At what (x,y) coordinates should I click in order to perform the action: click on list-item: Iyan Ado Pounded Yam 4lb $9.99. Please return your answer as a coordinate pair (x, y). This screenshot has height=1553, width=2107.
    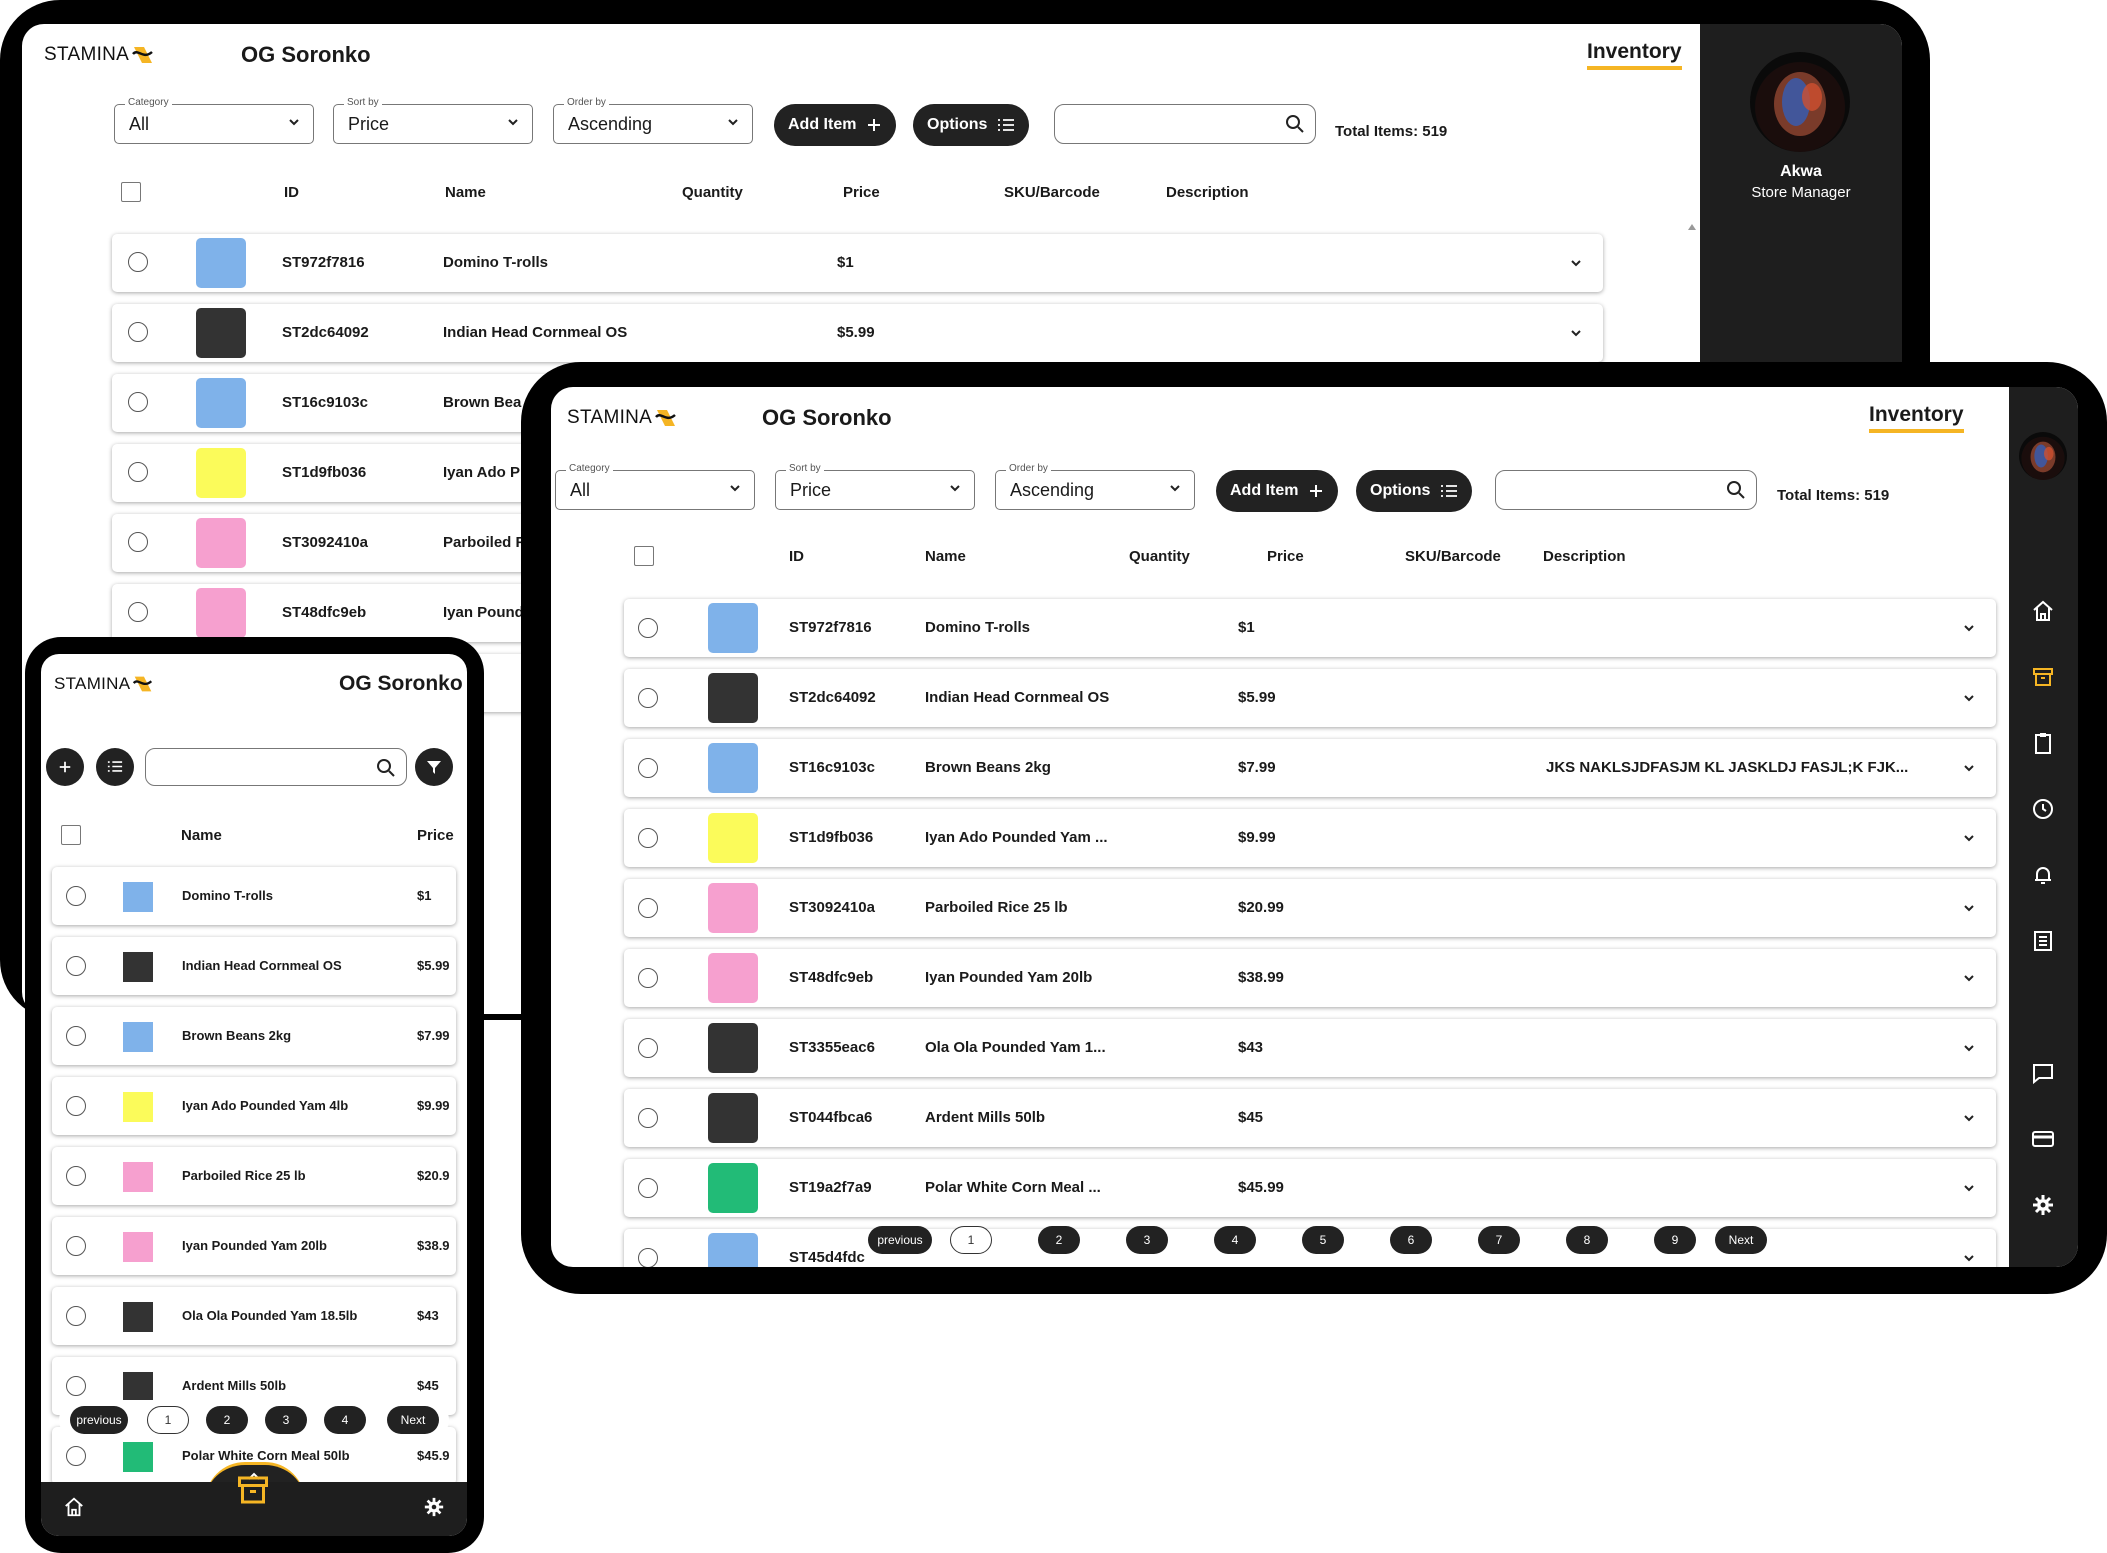
    Looking at the image, I should click on (254, 1106).